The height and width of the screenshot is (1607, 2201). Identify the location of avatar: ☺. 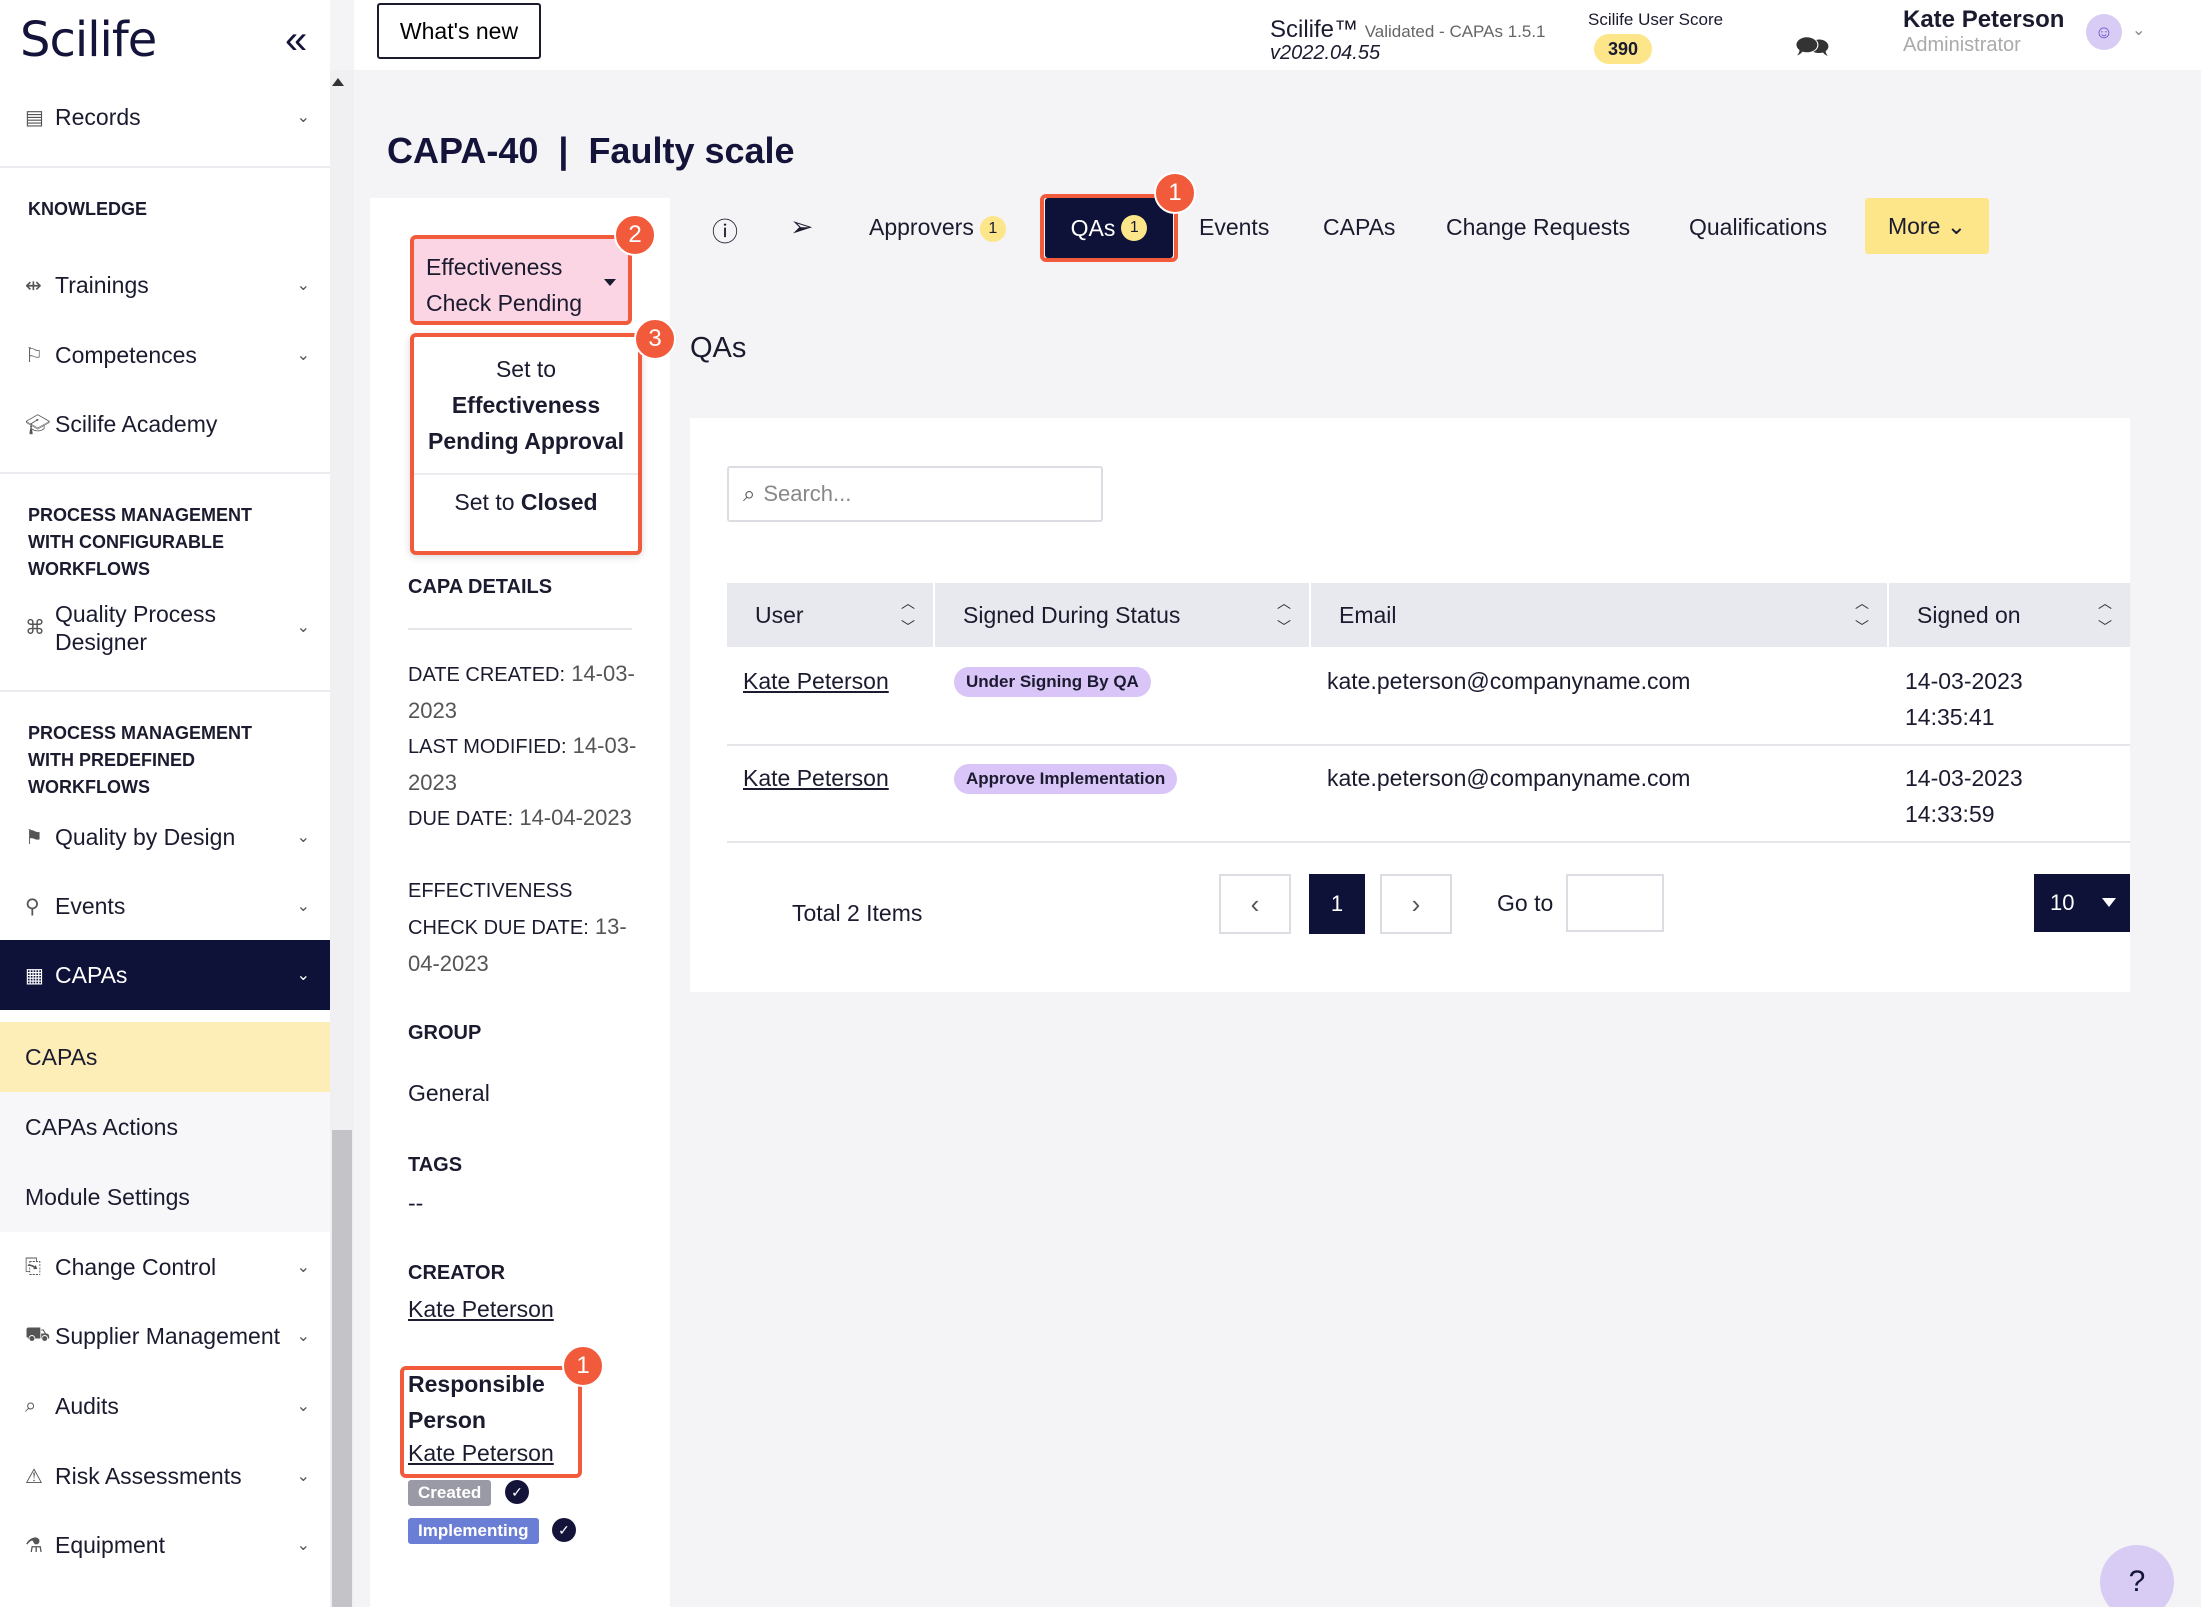
(2104, 32).